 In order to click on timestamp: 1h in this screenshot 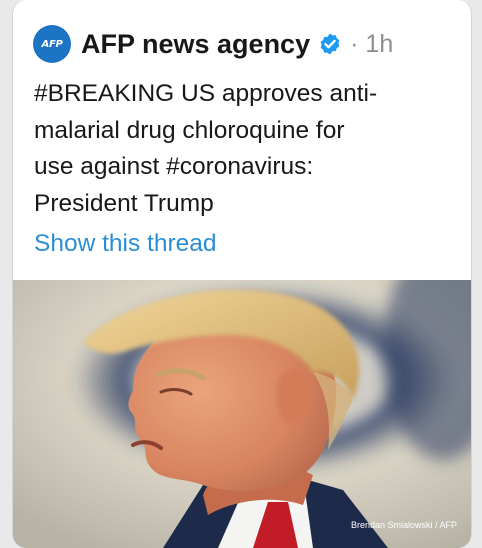, I will do `click(379, 44)`.